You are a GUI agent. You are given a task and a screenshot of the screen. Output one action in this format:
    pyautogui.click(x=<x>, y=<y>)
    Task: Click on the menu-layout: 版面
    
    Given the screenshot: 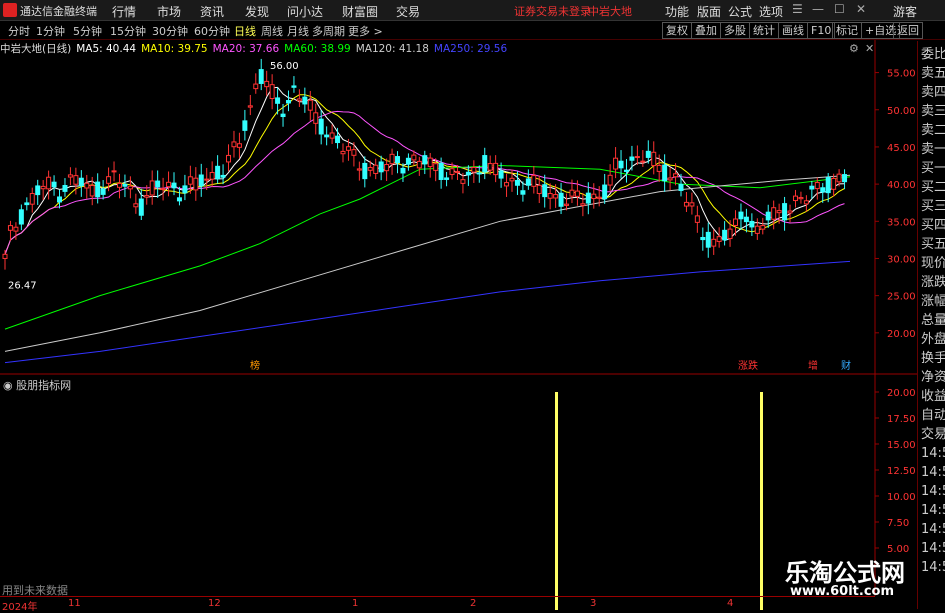 What is the action you would take?
    pyautogui.click(x=709, y=11)
    